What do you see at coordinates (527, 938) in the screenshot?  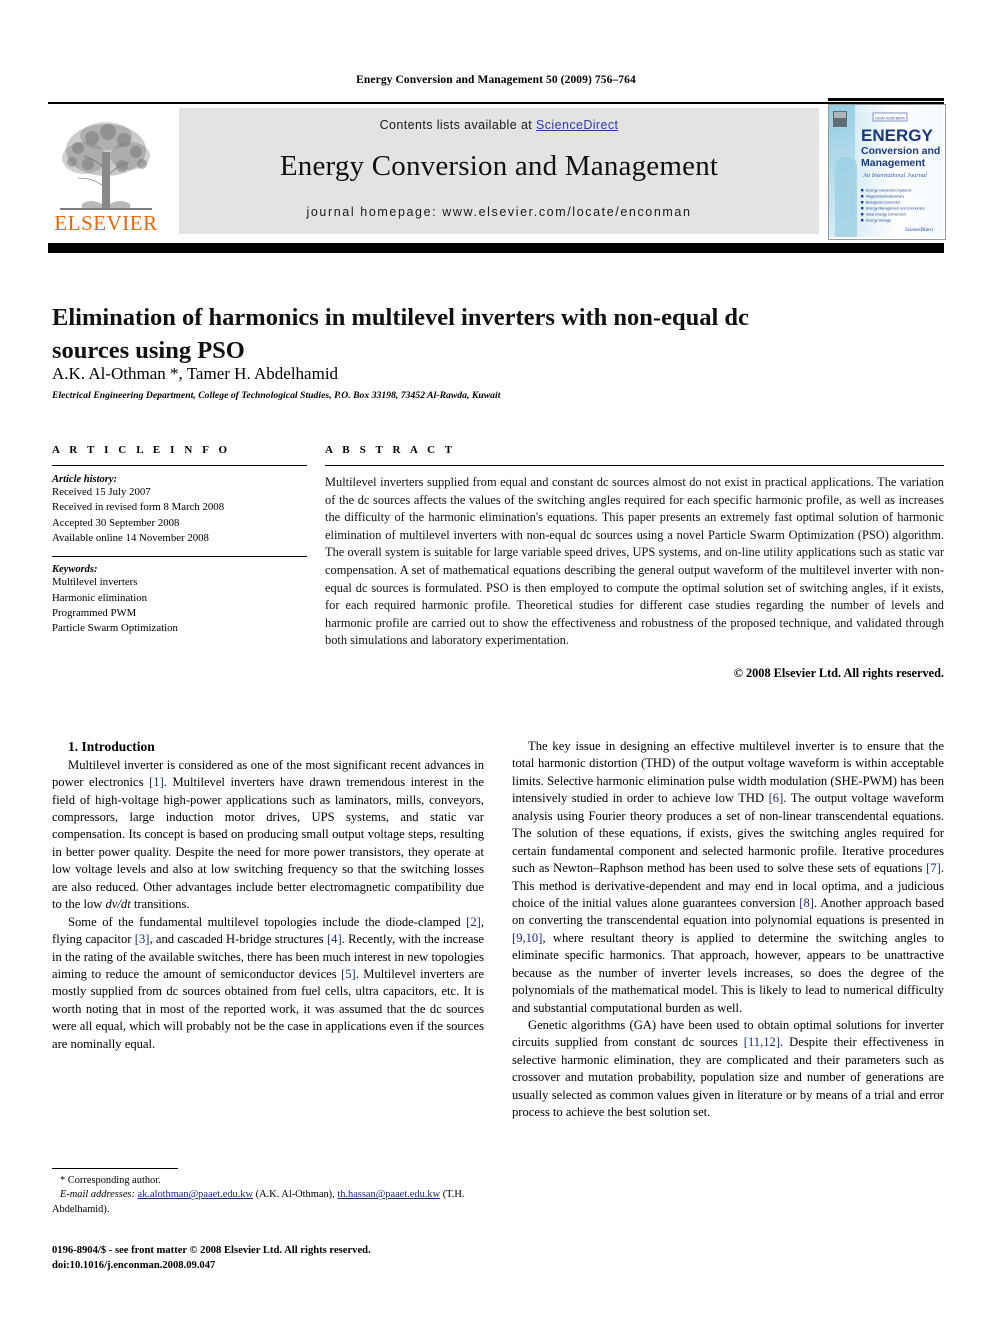 I see `citation-ref: [9,10]` at bounding box center [527, 938].